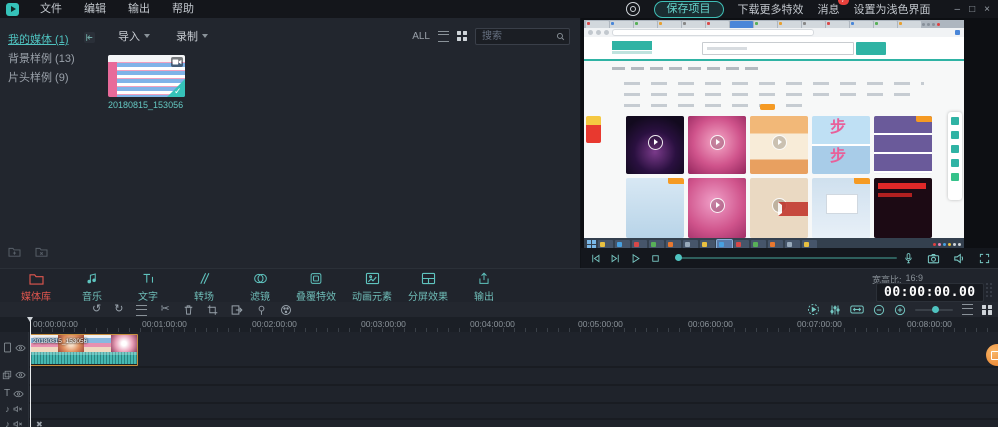 This screenshot has width=998, height=427. Describe the element at coordinates (30, 372) in the screenshot. I see `playhead` at that location.